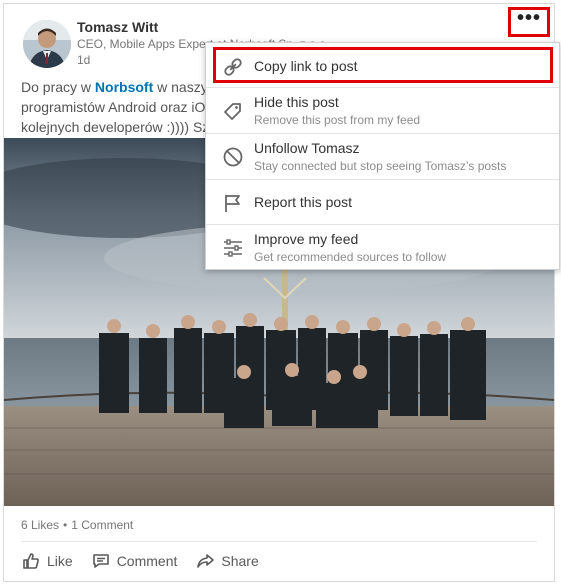 The width and height of the screenshot is (561, 585). What do you see at coordinates (279, 541) in the screenshot?
I see `divider` at bounding box center [279, 541].